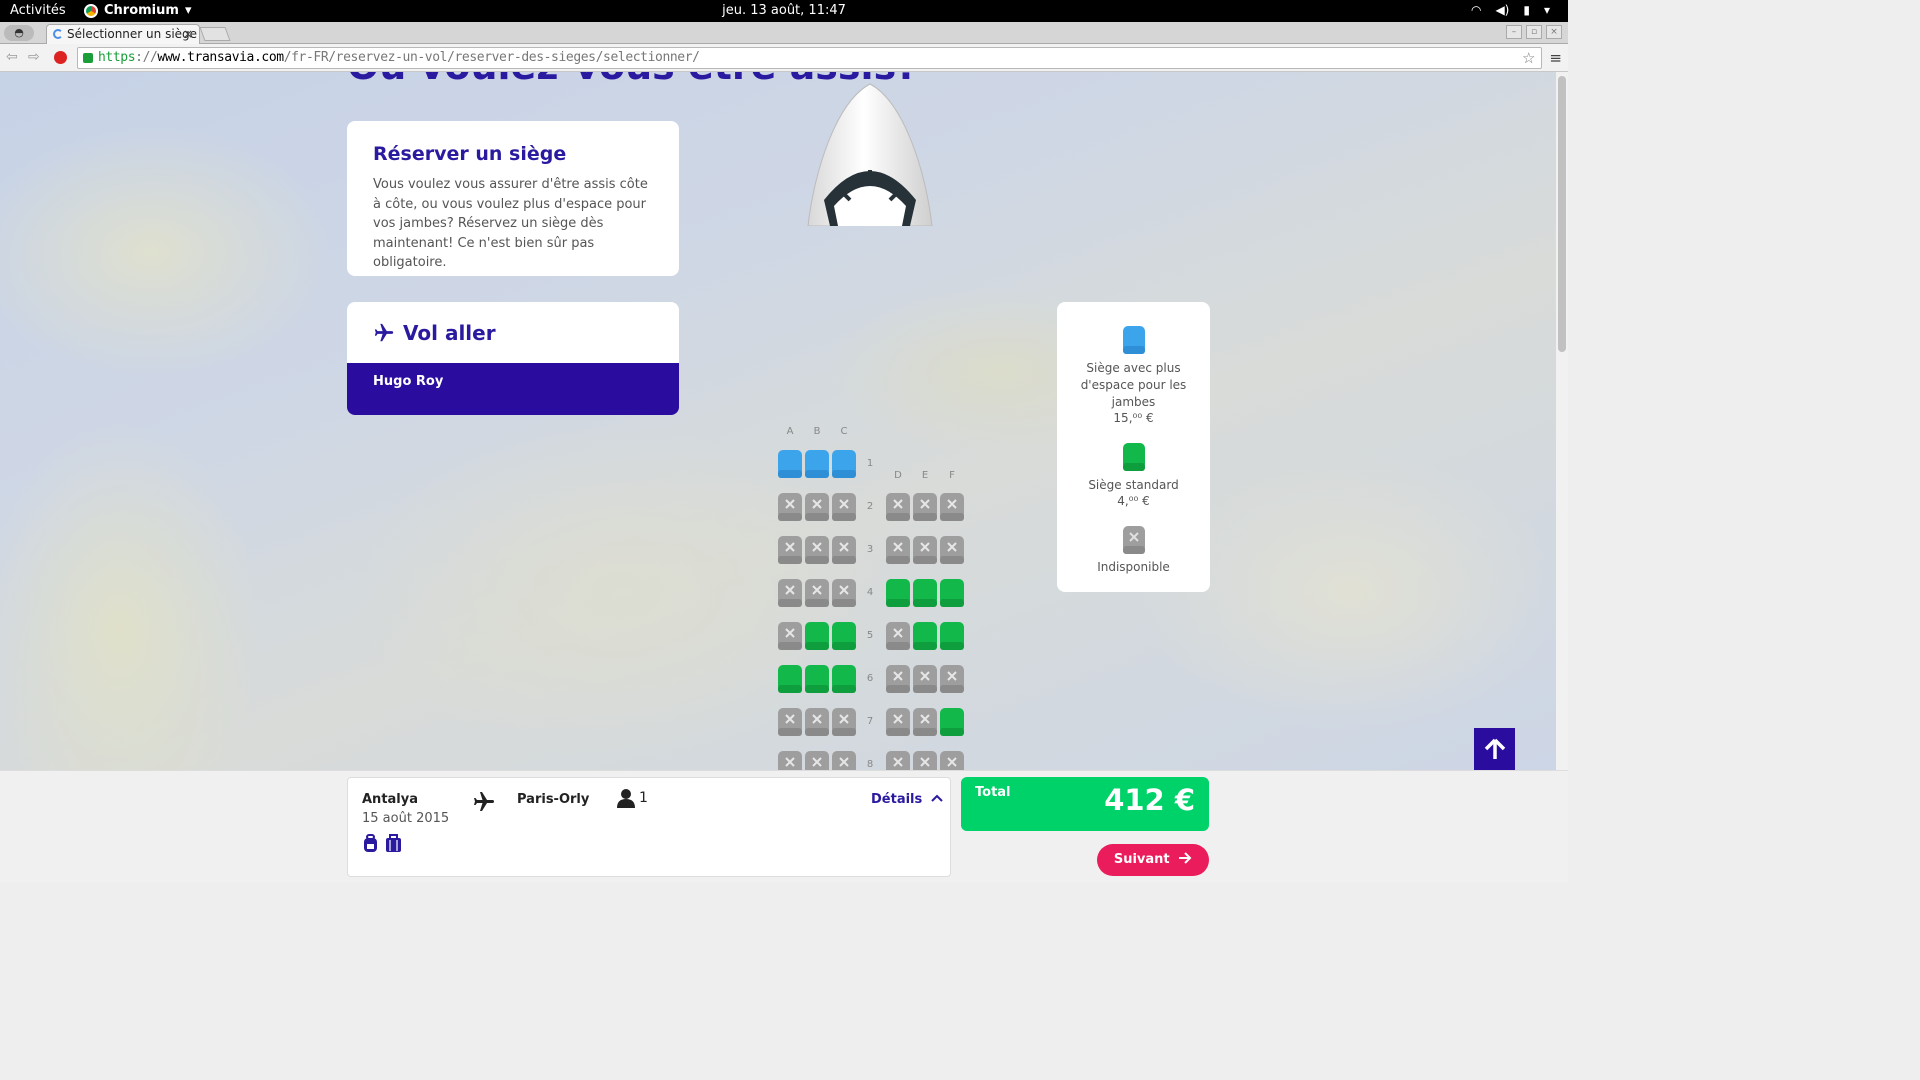 The width and height of the screenshot is (1920, 1080). I want to click on clock: jeu. 13 août, 11:47, so click(784, 10).